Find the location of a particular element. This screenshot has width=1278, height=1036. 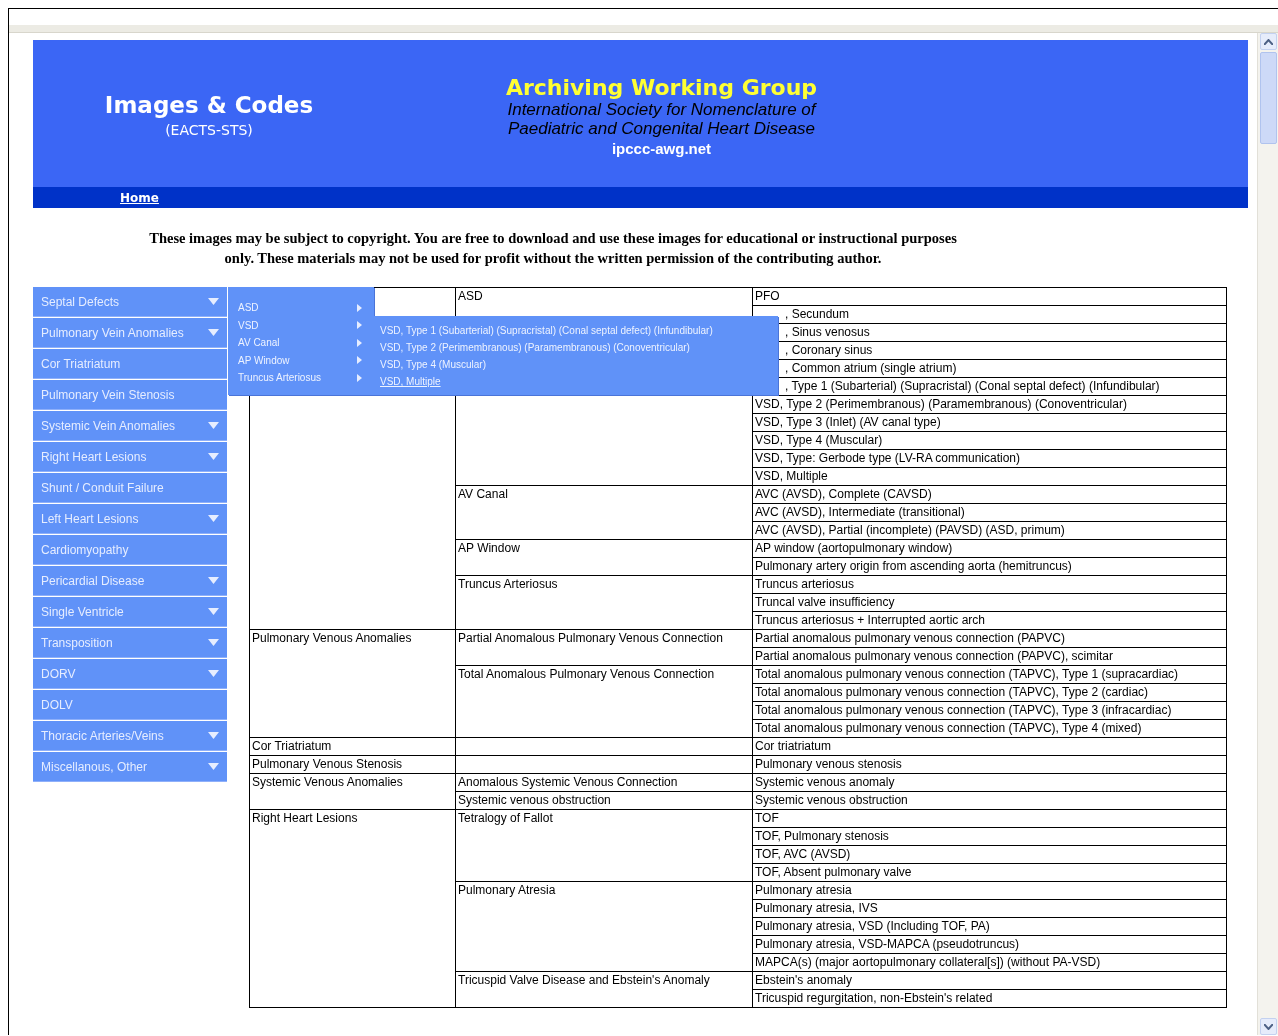

sidebar-label: Right Heart Lesions is located at coordinates (94, 456).